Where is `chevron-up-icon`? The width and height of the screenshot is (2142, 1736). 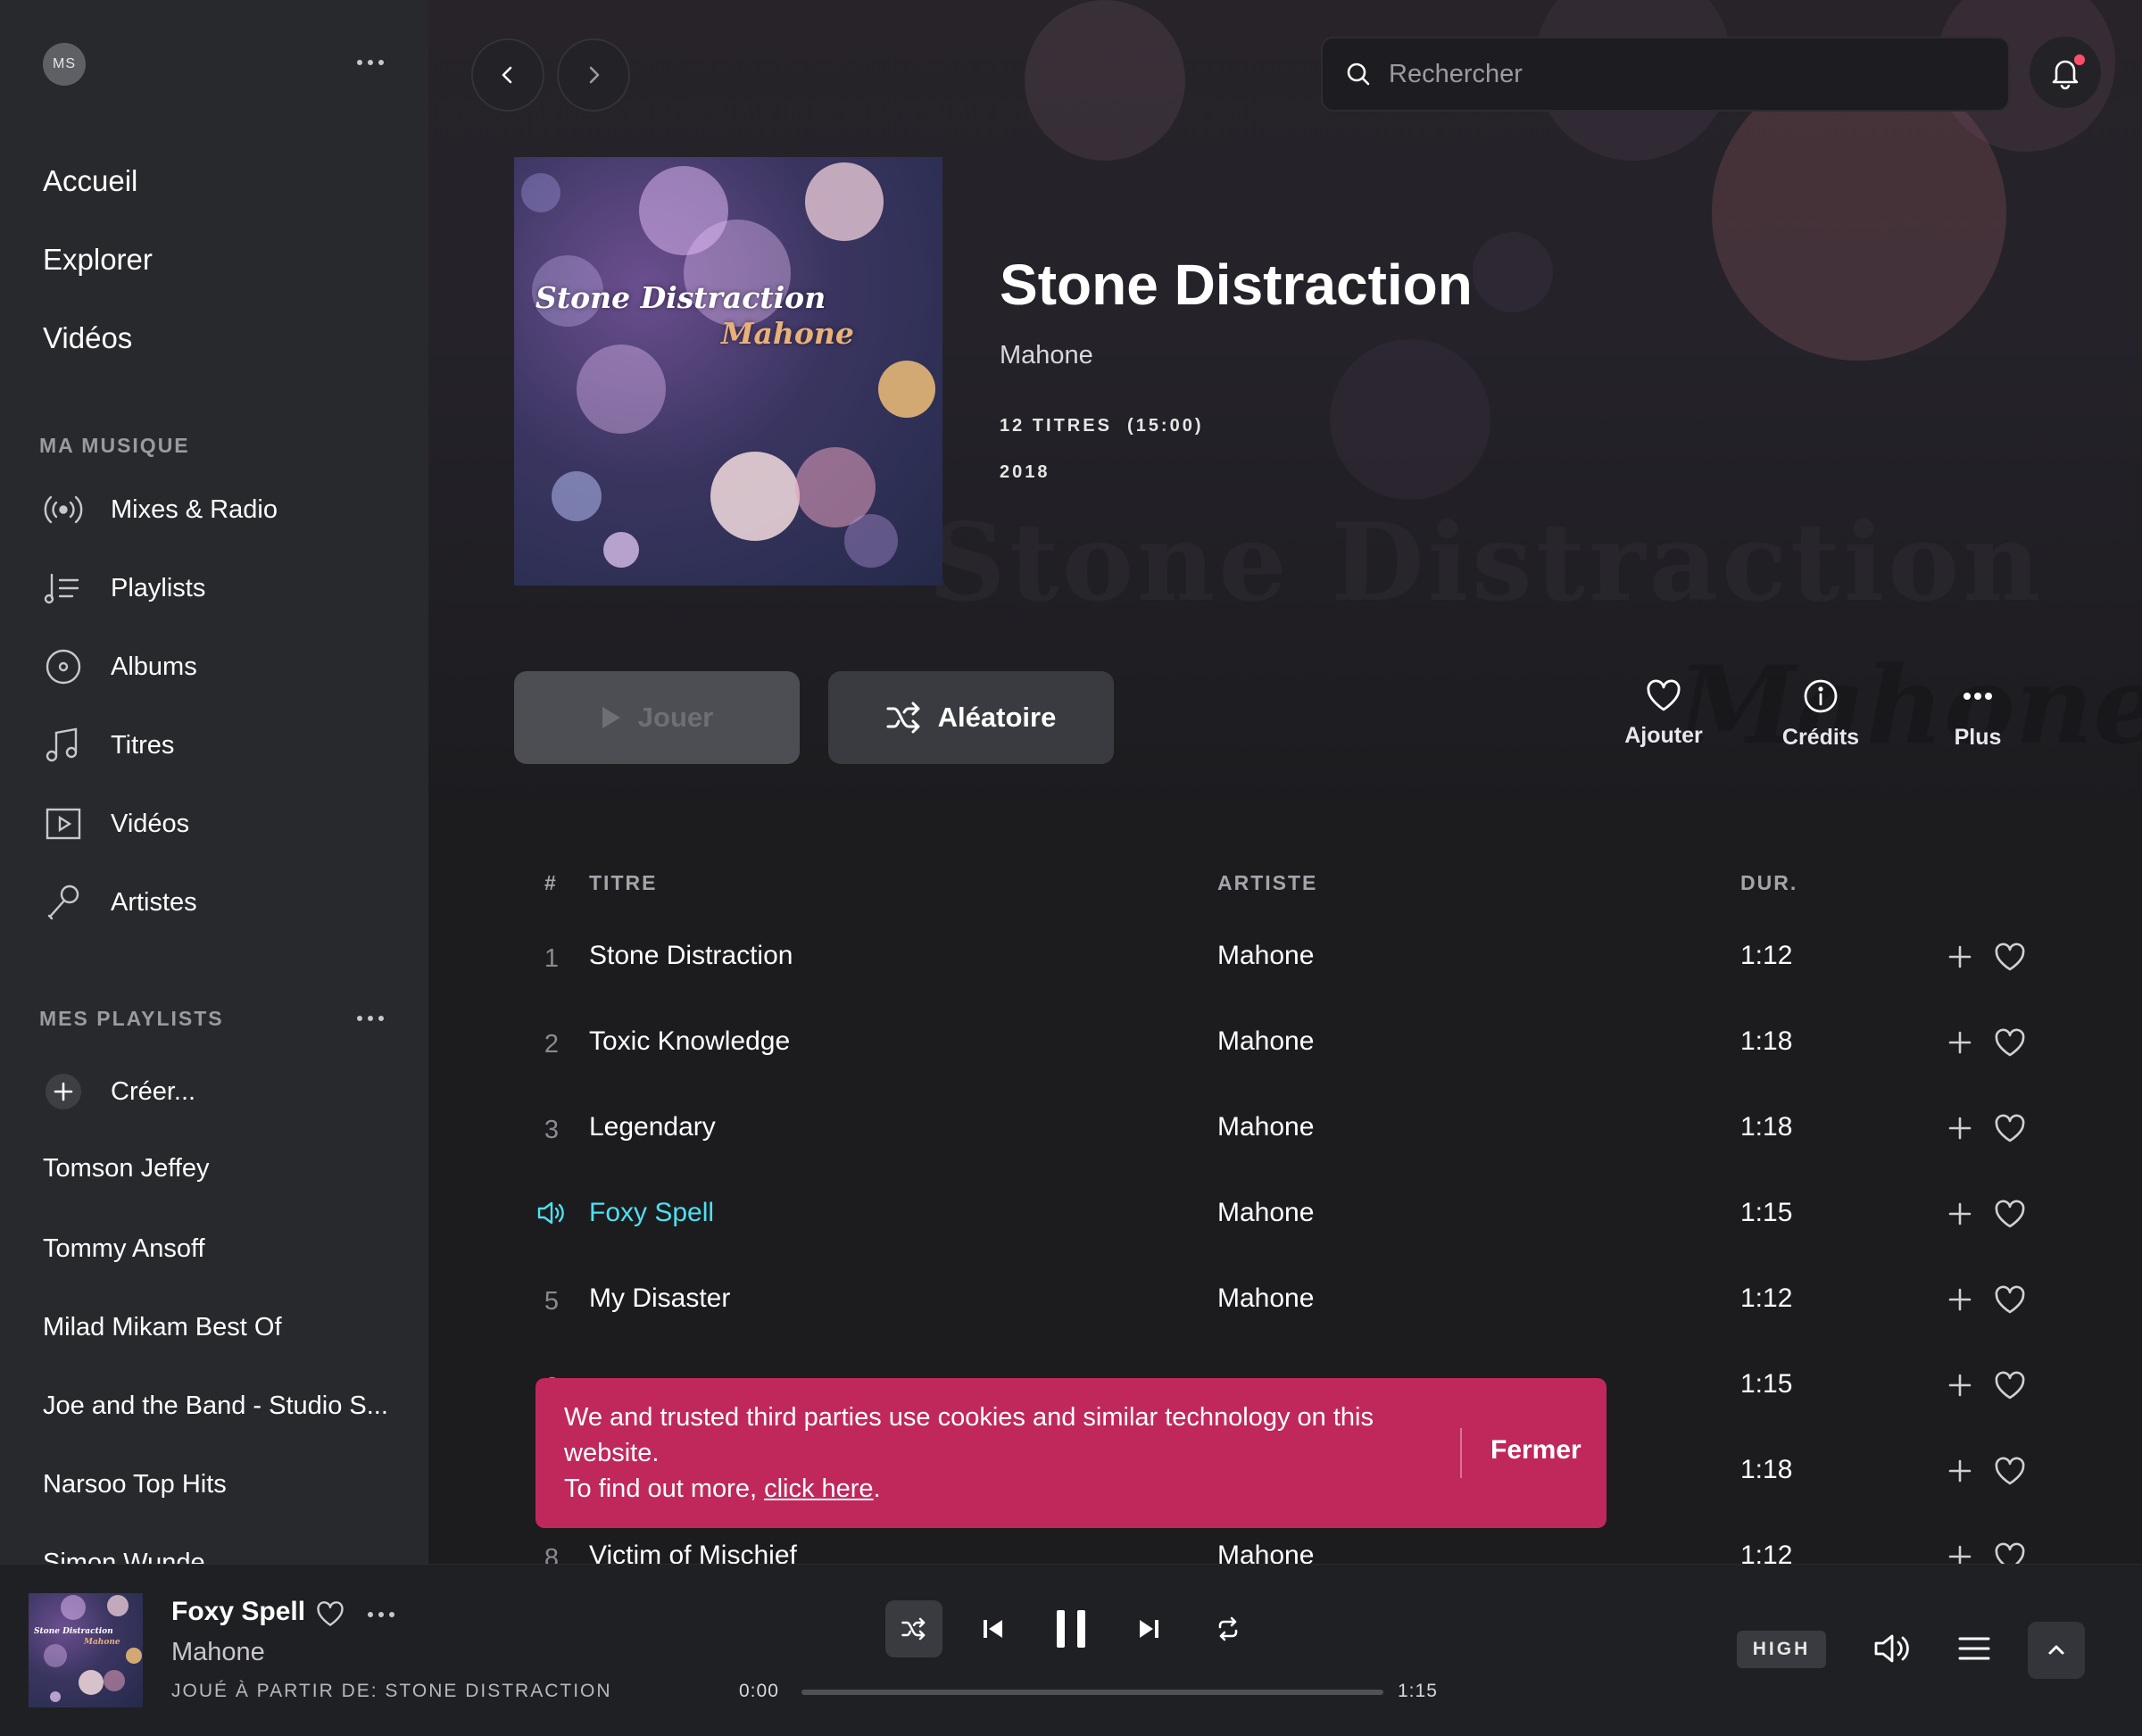
chevron-up-icon is located at coordinates (2056, 1650).